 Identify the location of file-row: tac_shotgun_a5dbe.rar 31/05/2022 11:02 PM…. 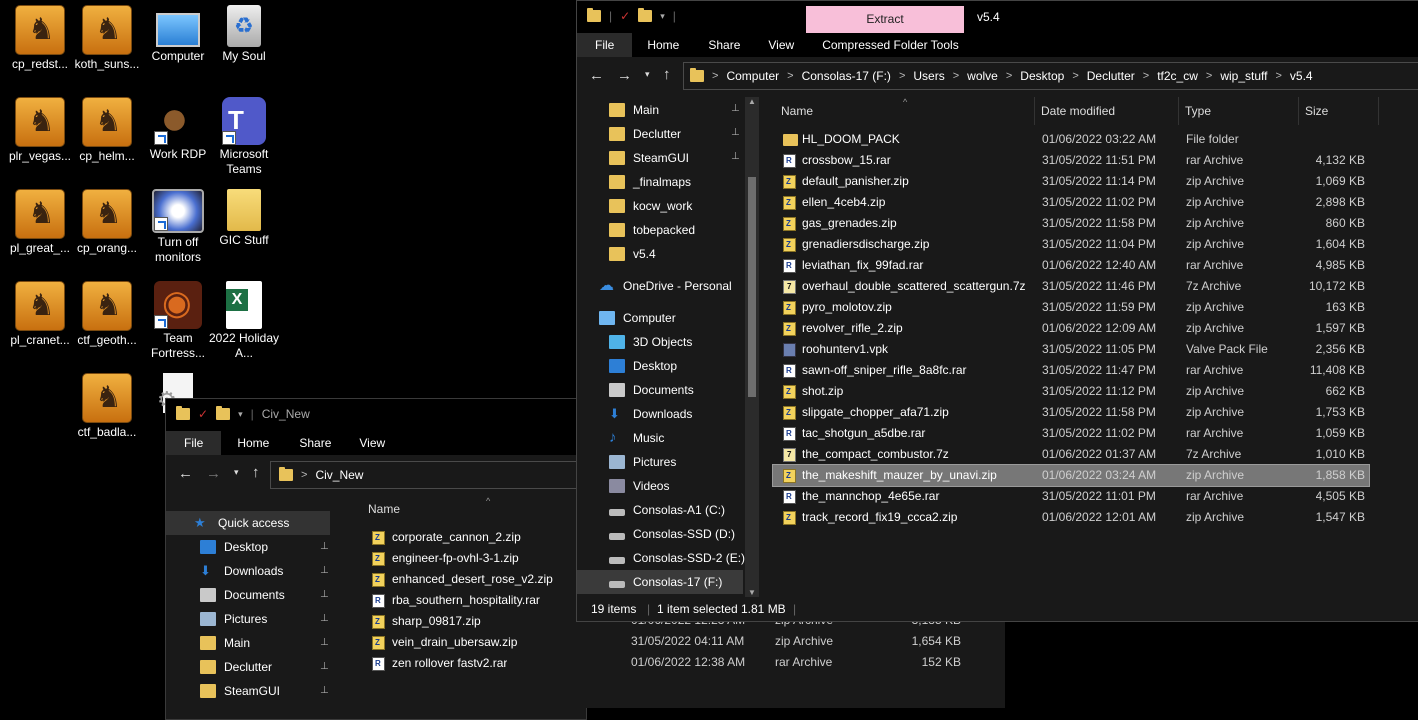
(1071, 433).